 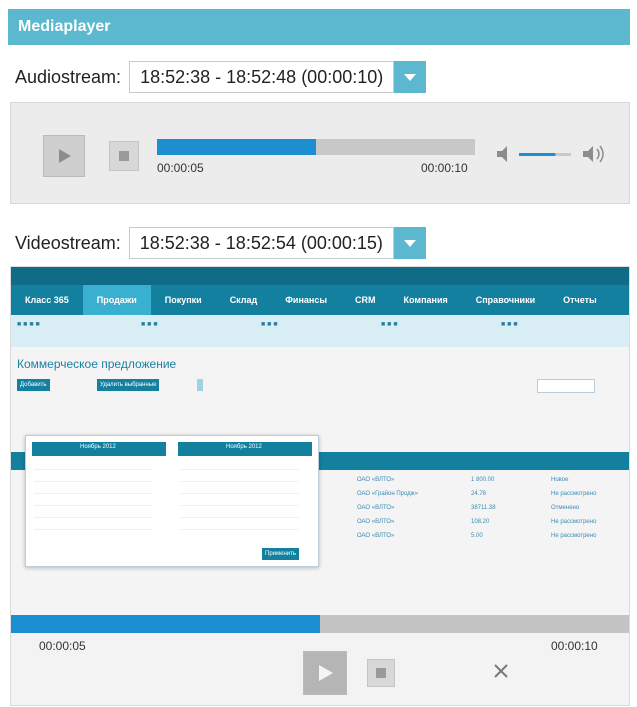 What do you see at coordinates (365, 300) in the screenshot?
I see `video-frame-nav-item: CRM` at bounding box center [365, 300].